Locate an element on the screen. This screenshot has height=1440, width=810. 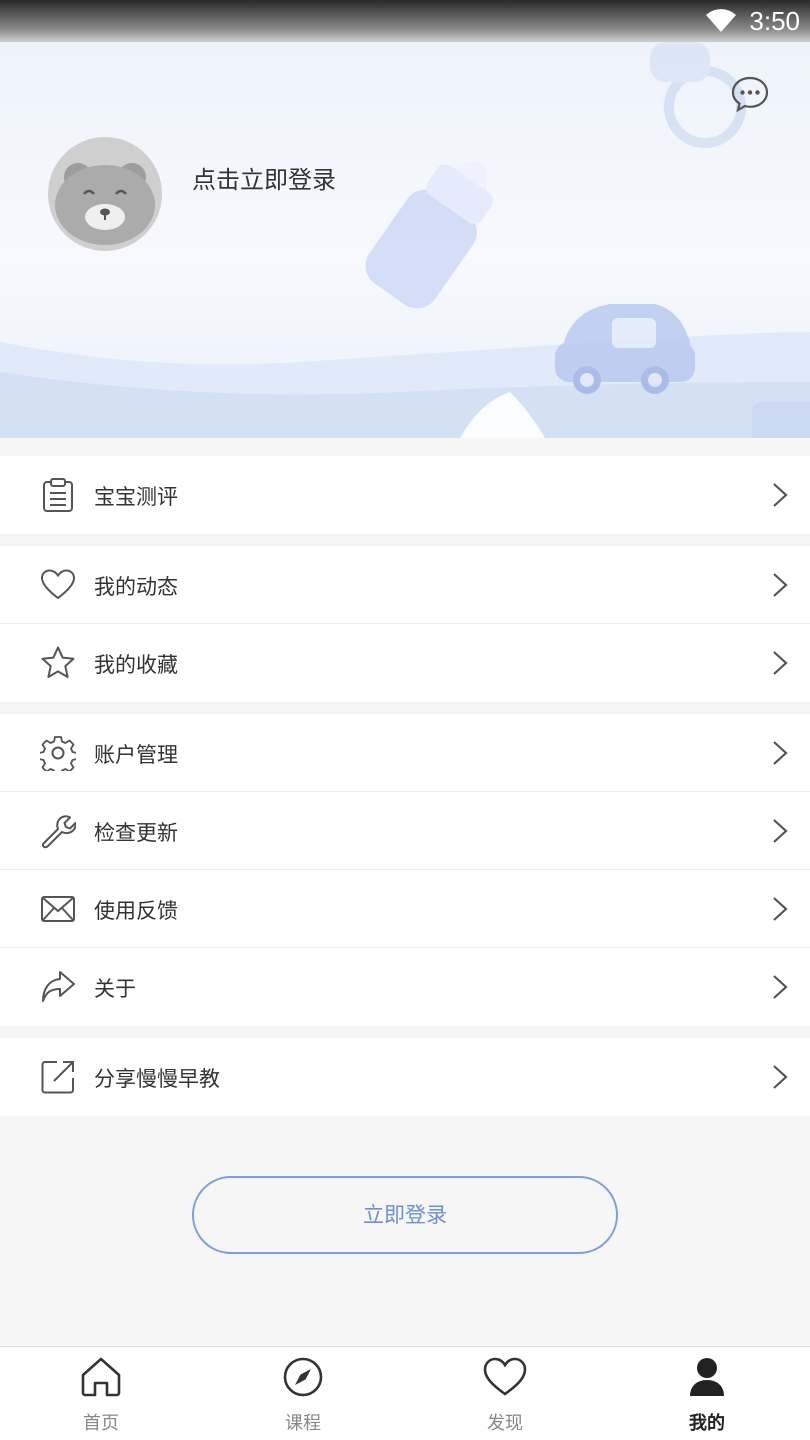
menu-item-about: 关于 is located at coordinates (405, 987).